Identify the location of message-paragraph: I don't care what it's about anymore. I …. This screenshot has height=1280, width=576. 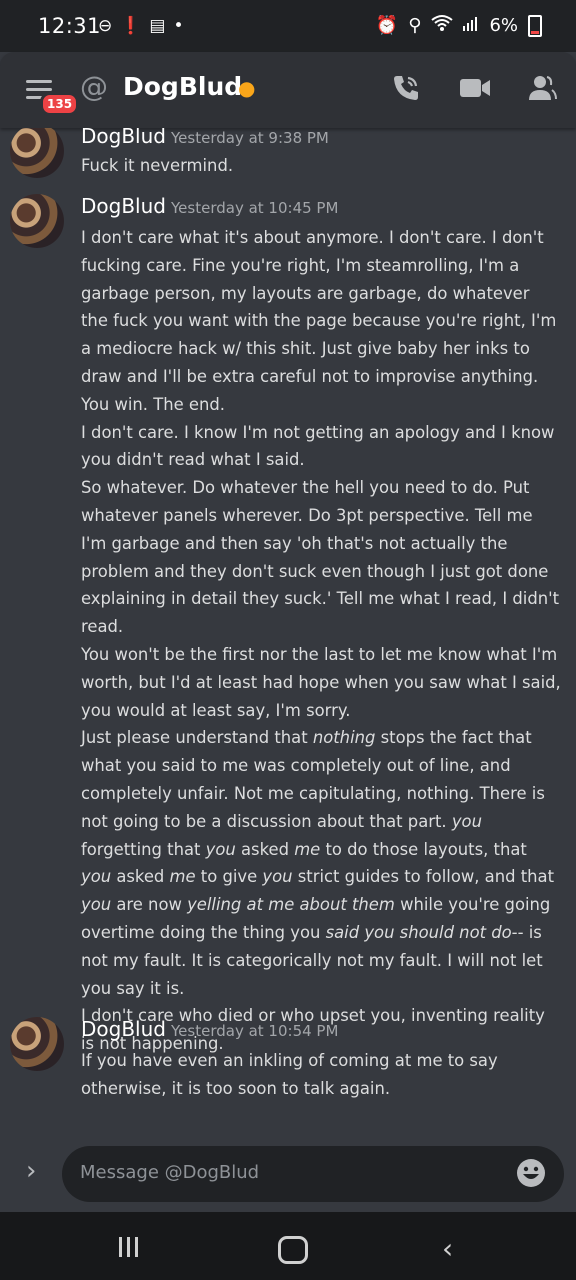
(319, 321).